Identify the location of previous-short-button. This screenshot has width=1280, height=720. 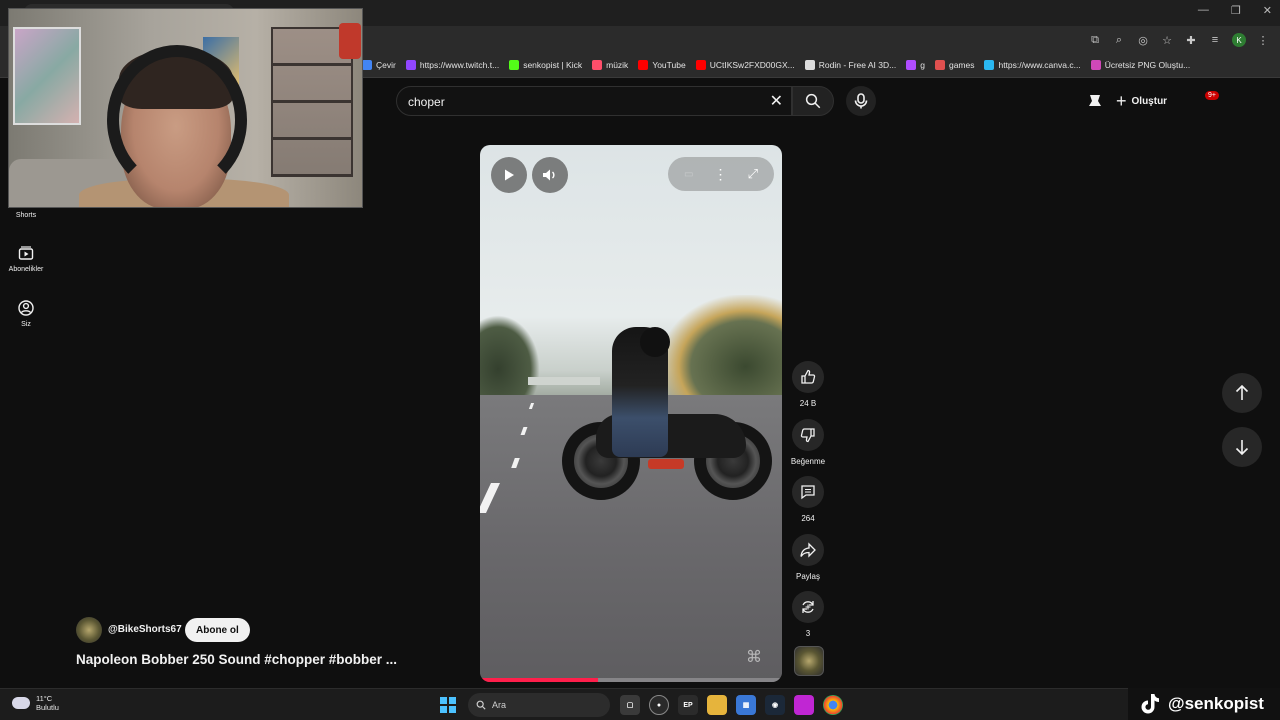
(1242, 393).